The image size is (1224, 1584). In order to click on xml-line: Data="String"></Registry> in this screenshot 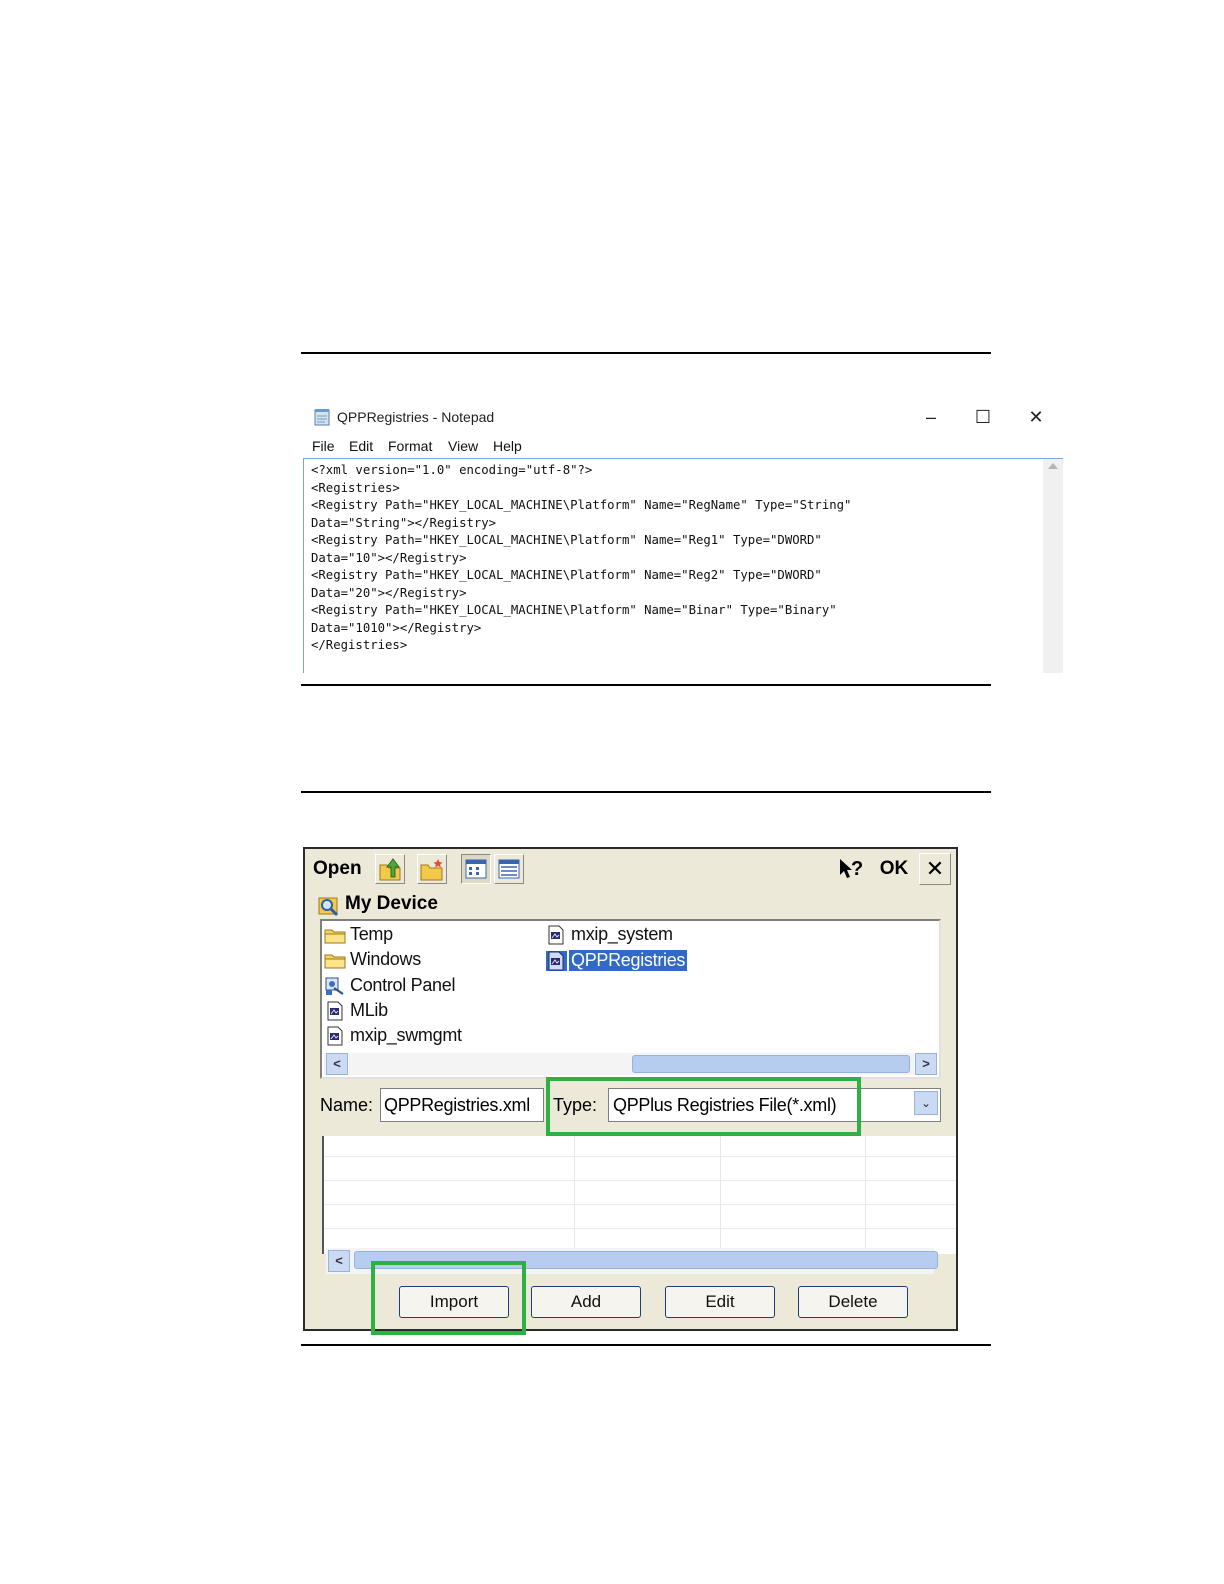, I will do `click(404, 522)`.